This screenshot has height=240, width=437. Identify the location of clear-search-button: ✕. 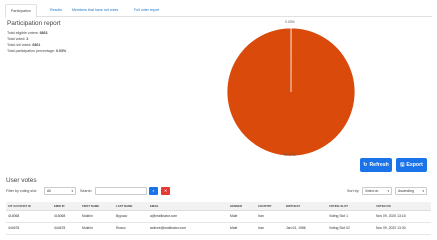
(165, 191).